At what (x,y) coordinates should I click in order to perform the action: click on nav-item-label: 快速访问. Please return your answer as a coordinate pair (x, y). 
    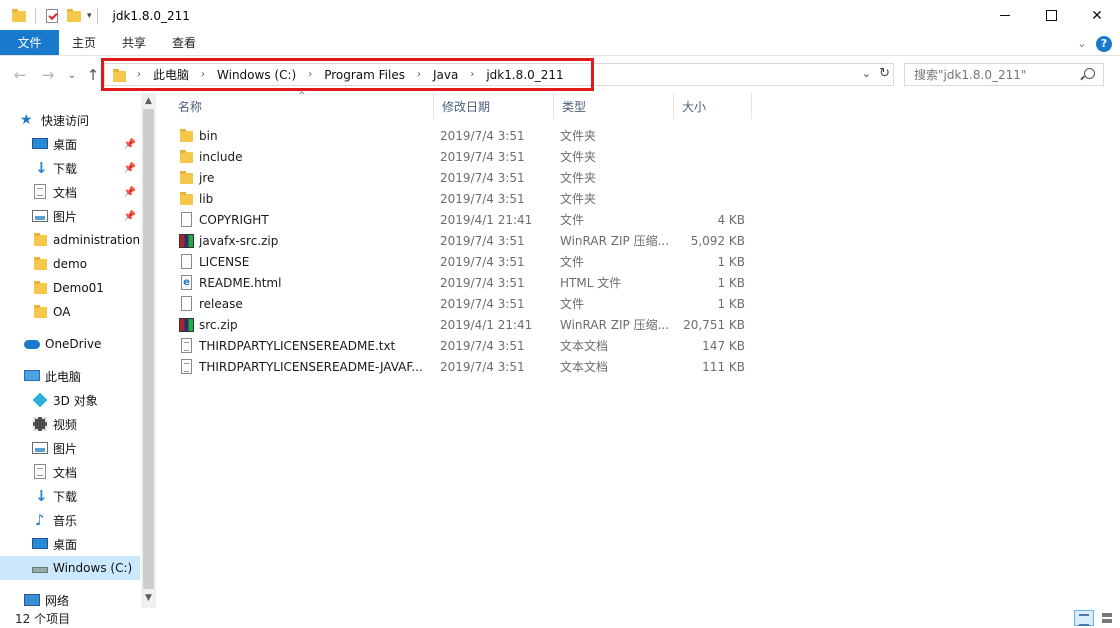
    Looking at the image, I should click on (65, 120).